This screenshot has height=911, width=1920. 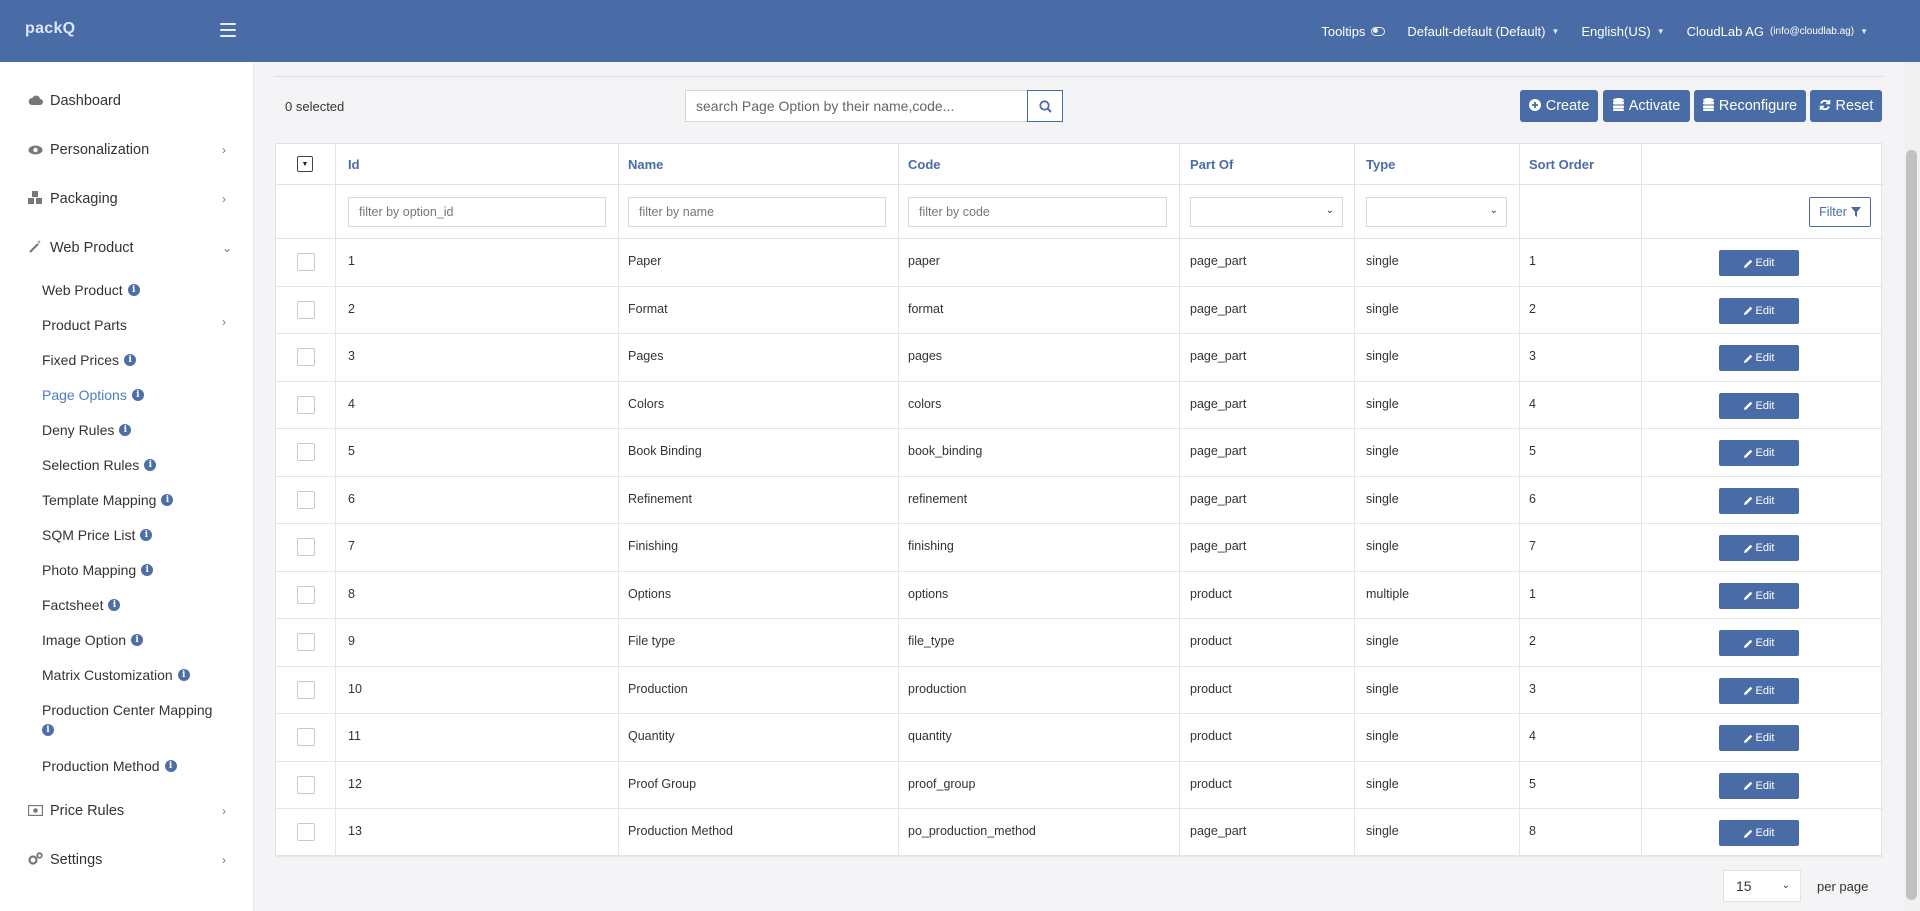 I want to click on cell-name: Production, so click(x=658, y=688).